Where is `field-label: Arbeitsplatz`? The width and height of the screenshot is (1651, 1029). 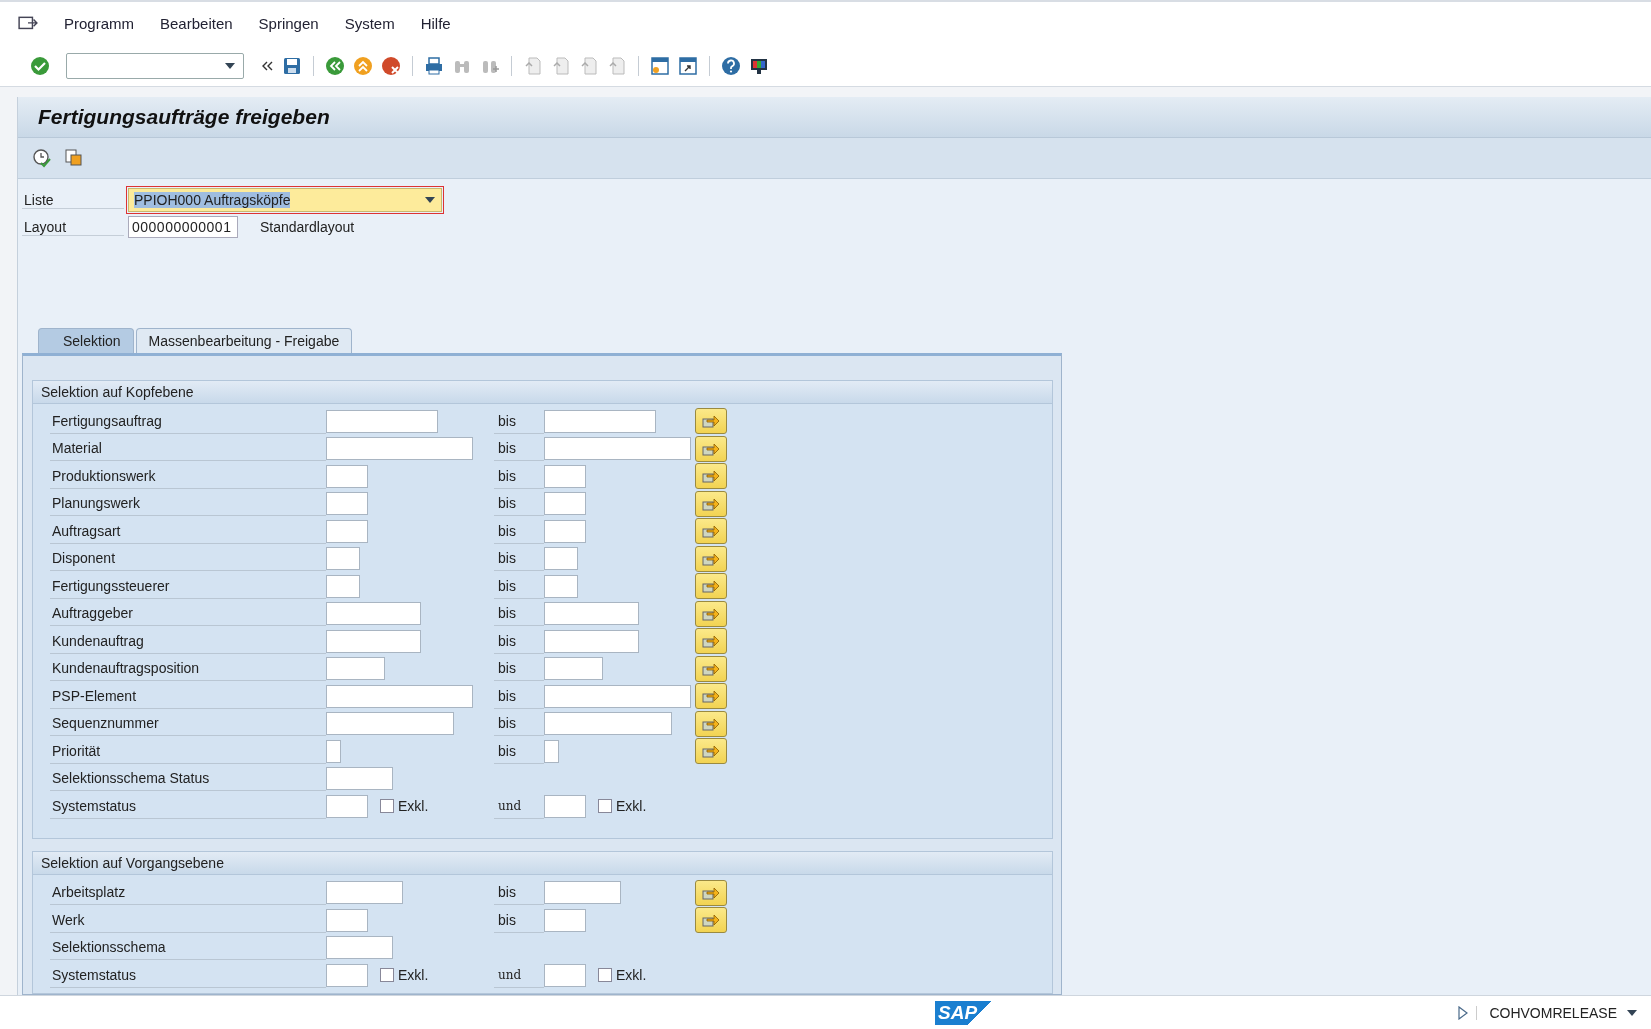
field-label: Arbeitsplatz is located at coordinates (188, 893).